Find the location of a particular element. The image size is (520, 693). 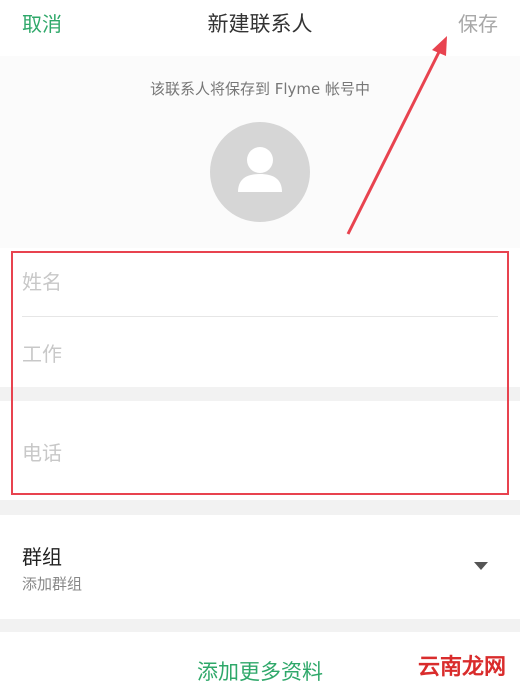

group-title: 群组 is located at coordinates (42, 557).